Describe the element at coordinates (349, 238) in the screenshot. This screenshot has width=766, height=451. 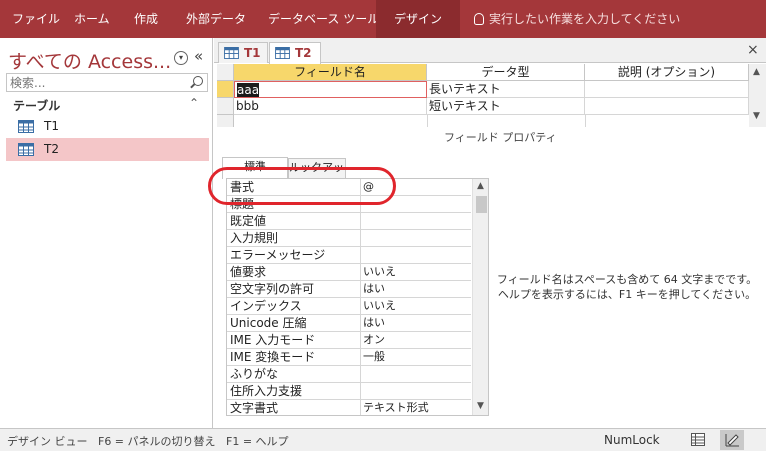
I see `property-row: 入力規則` at that location.